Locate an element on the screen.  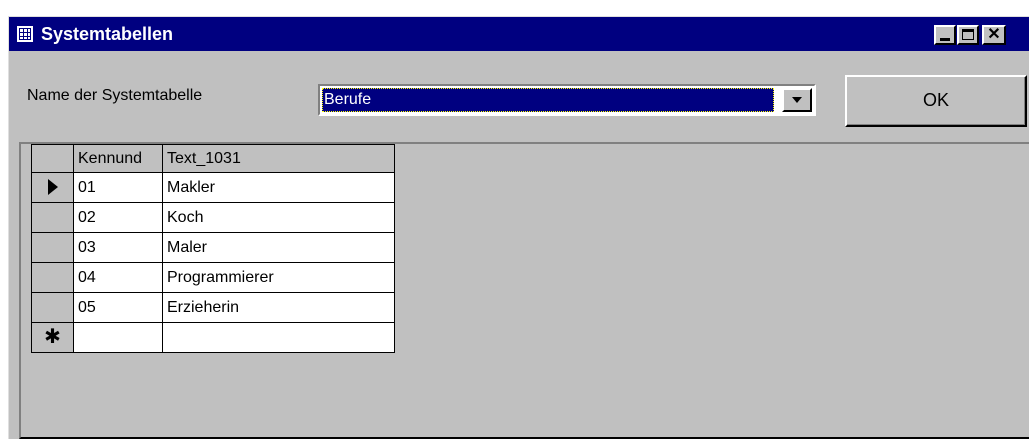
cell-id: 02 is located at coordinates (118, 217).